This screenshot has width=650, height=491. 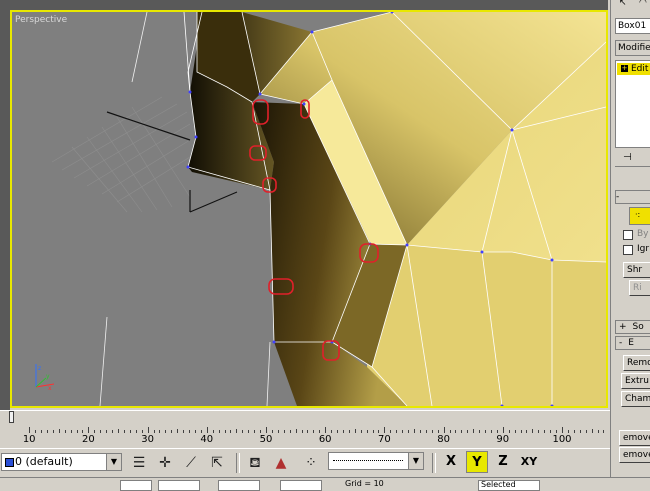 I want to click on vertex-mode-button: ·:, so click(x=639, y=216).